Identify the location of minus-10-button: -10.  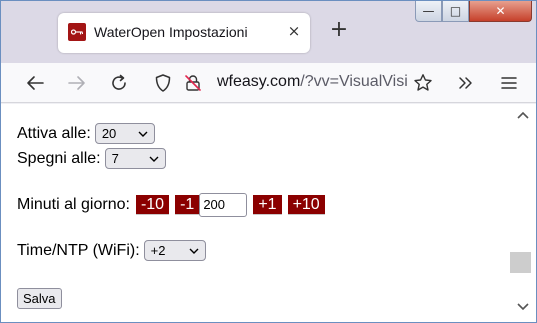
(152, 205).